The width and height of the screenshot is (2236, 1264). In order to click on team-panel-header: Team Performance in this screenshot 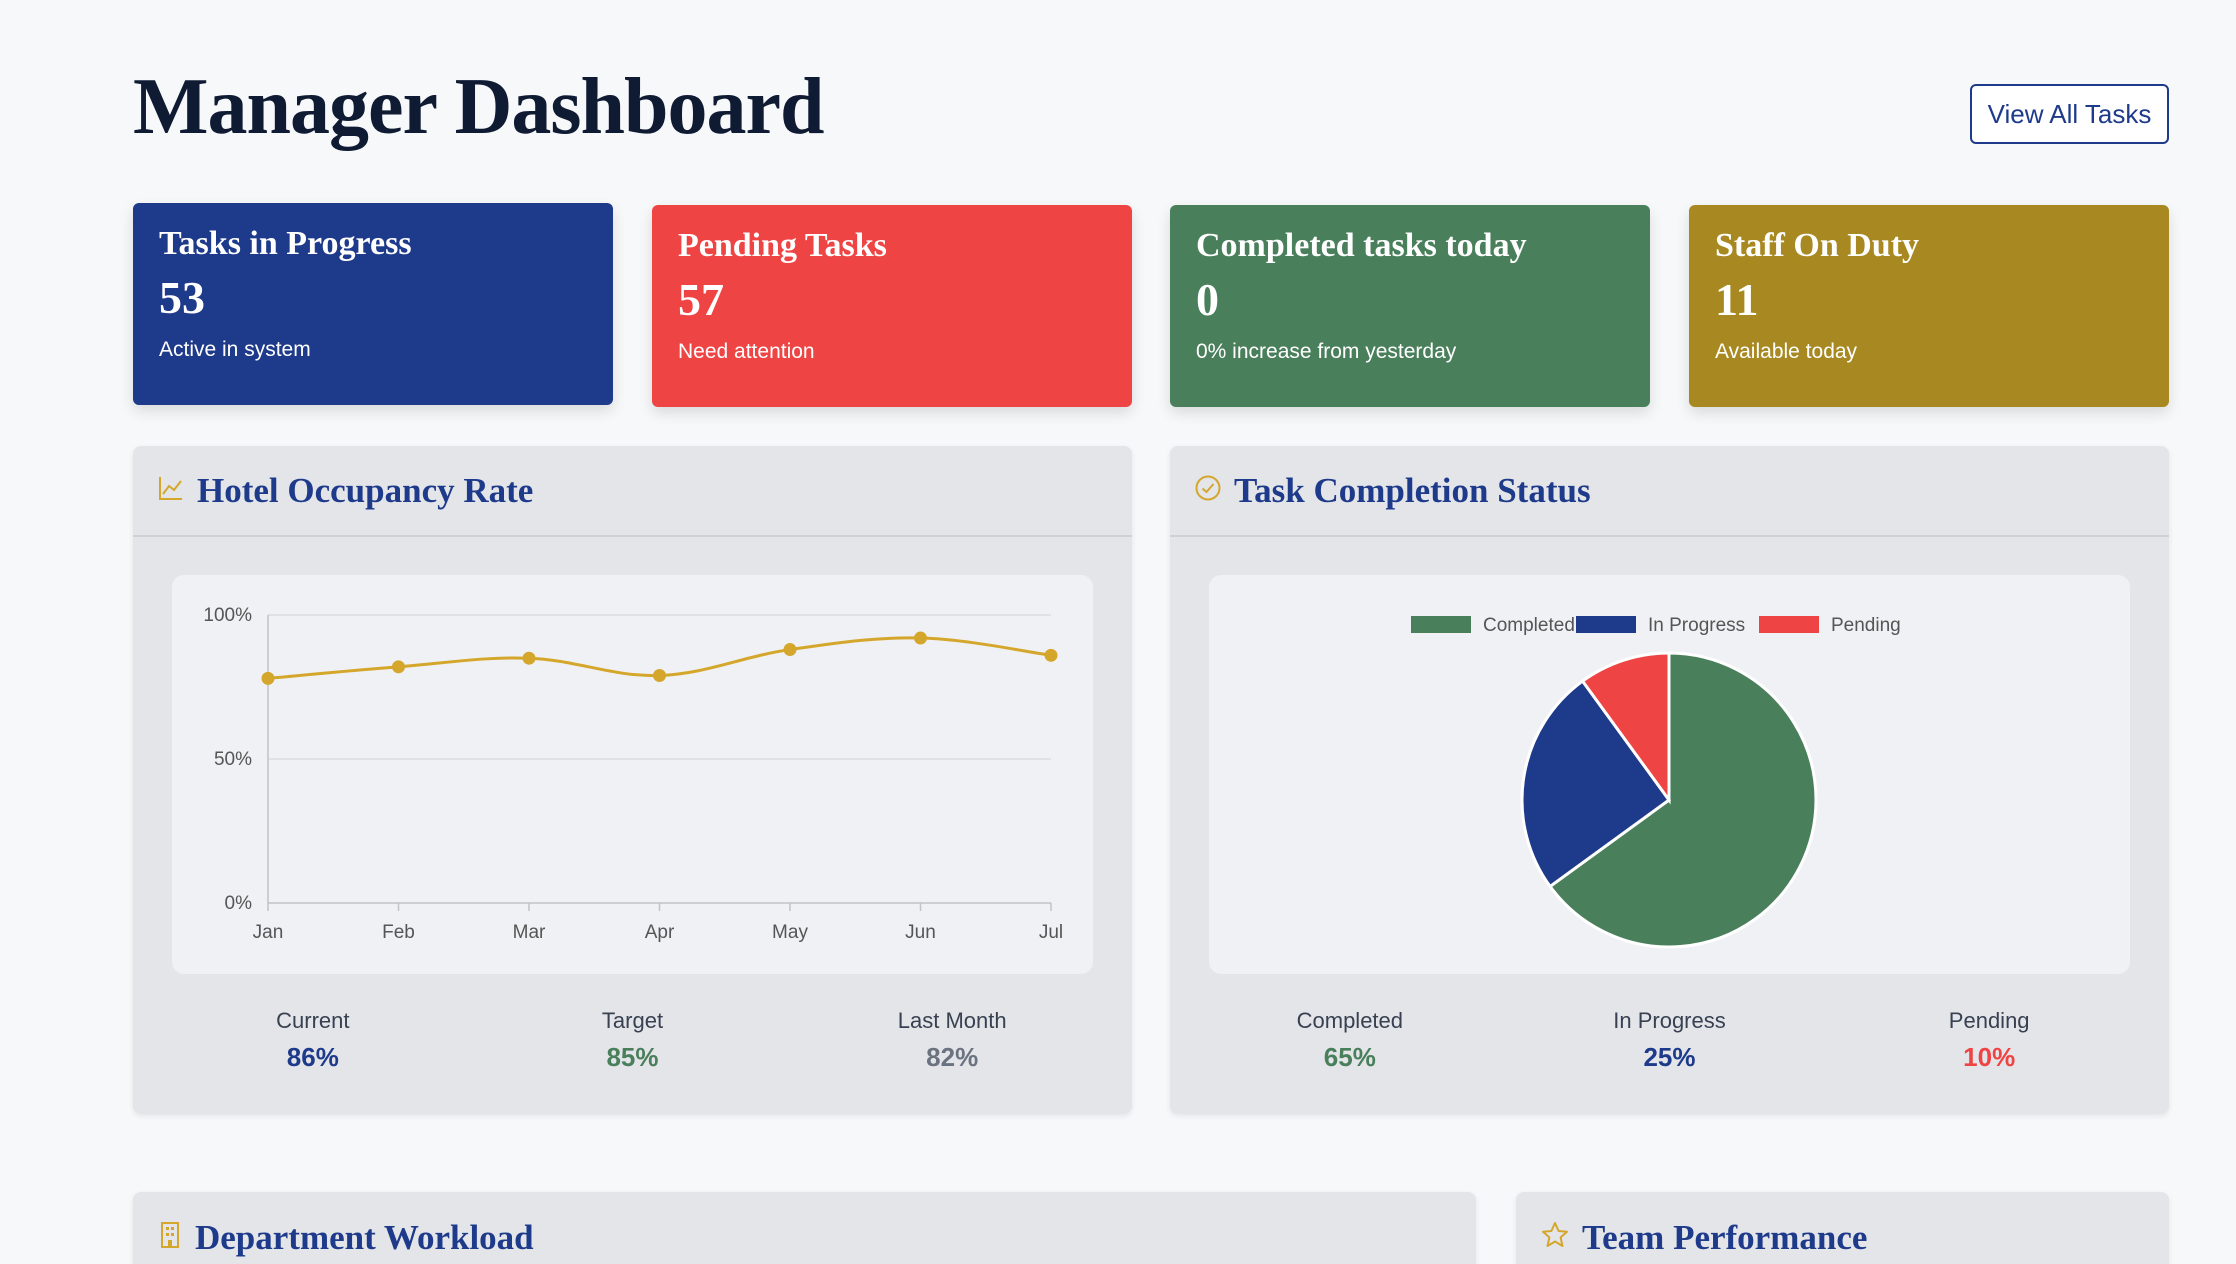, I will do `click(1842, 1228)`.